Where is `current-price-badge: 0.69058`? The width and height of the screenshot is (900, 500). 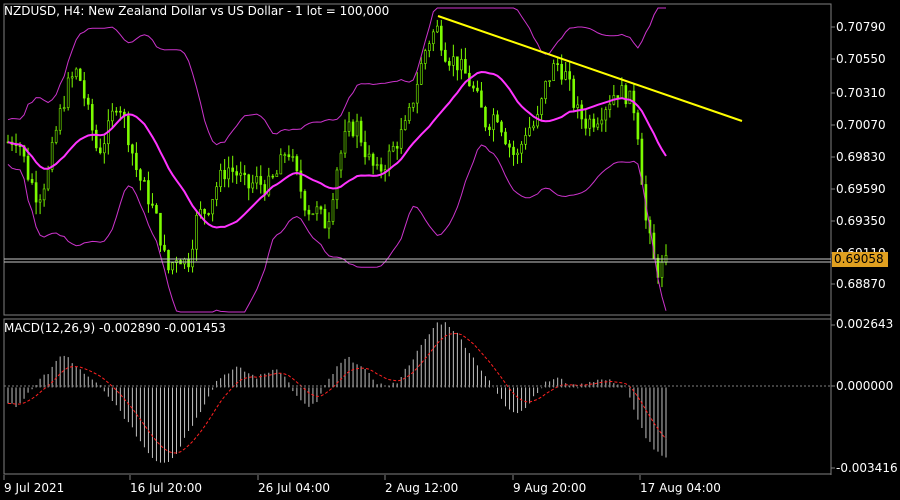
current-price-badge: 0.69058 is located at coordinates (860, 259).